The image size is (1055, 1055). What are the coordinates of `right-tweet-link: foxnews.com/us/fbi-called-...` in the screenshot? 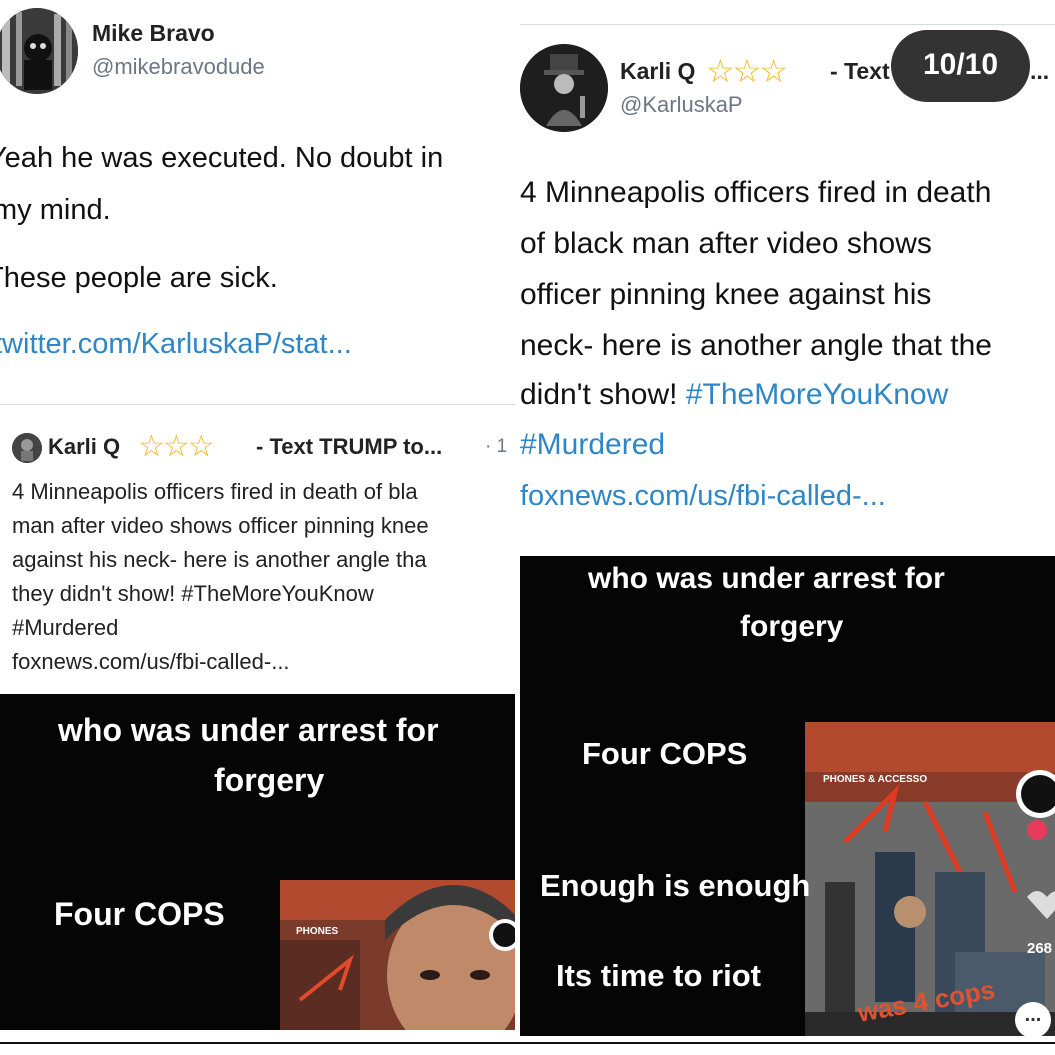 It's located at (703, 496).